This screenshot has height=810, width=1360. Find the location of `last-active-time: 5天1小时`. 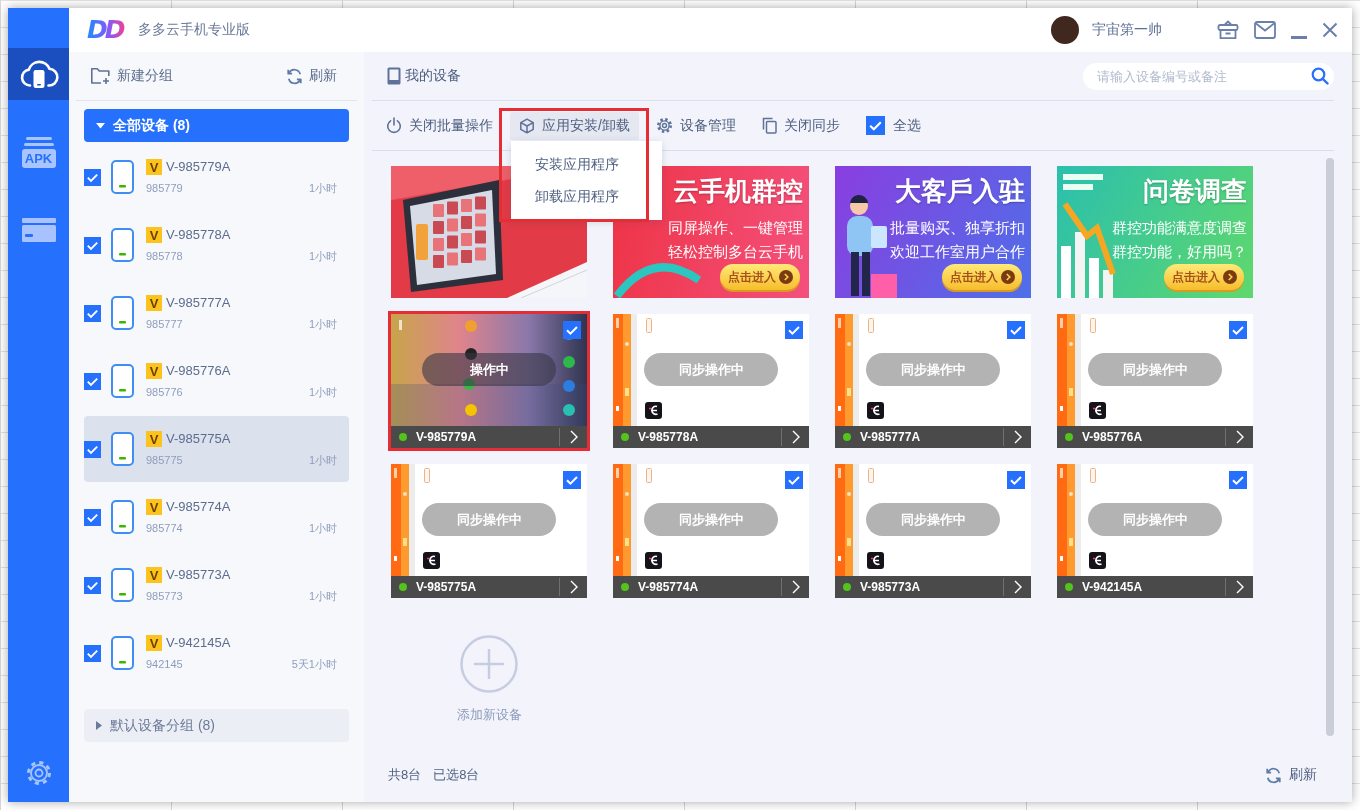

last-active-time: 5天1小时 is located at coordinates (314, 664).